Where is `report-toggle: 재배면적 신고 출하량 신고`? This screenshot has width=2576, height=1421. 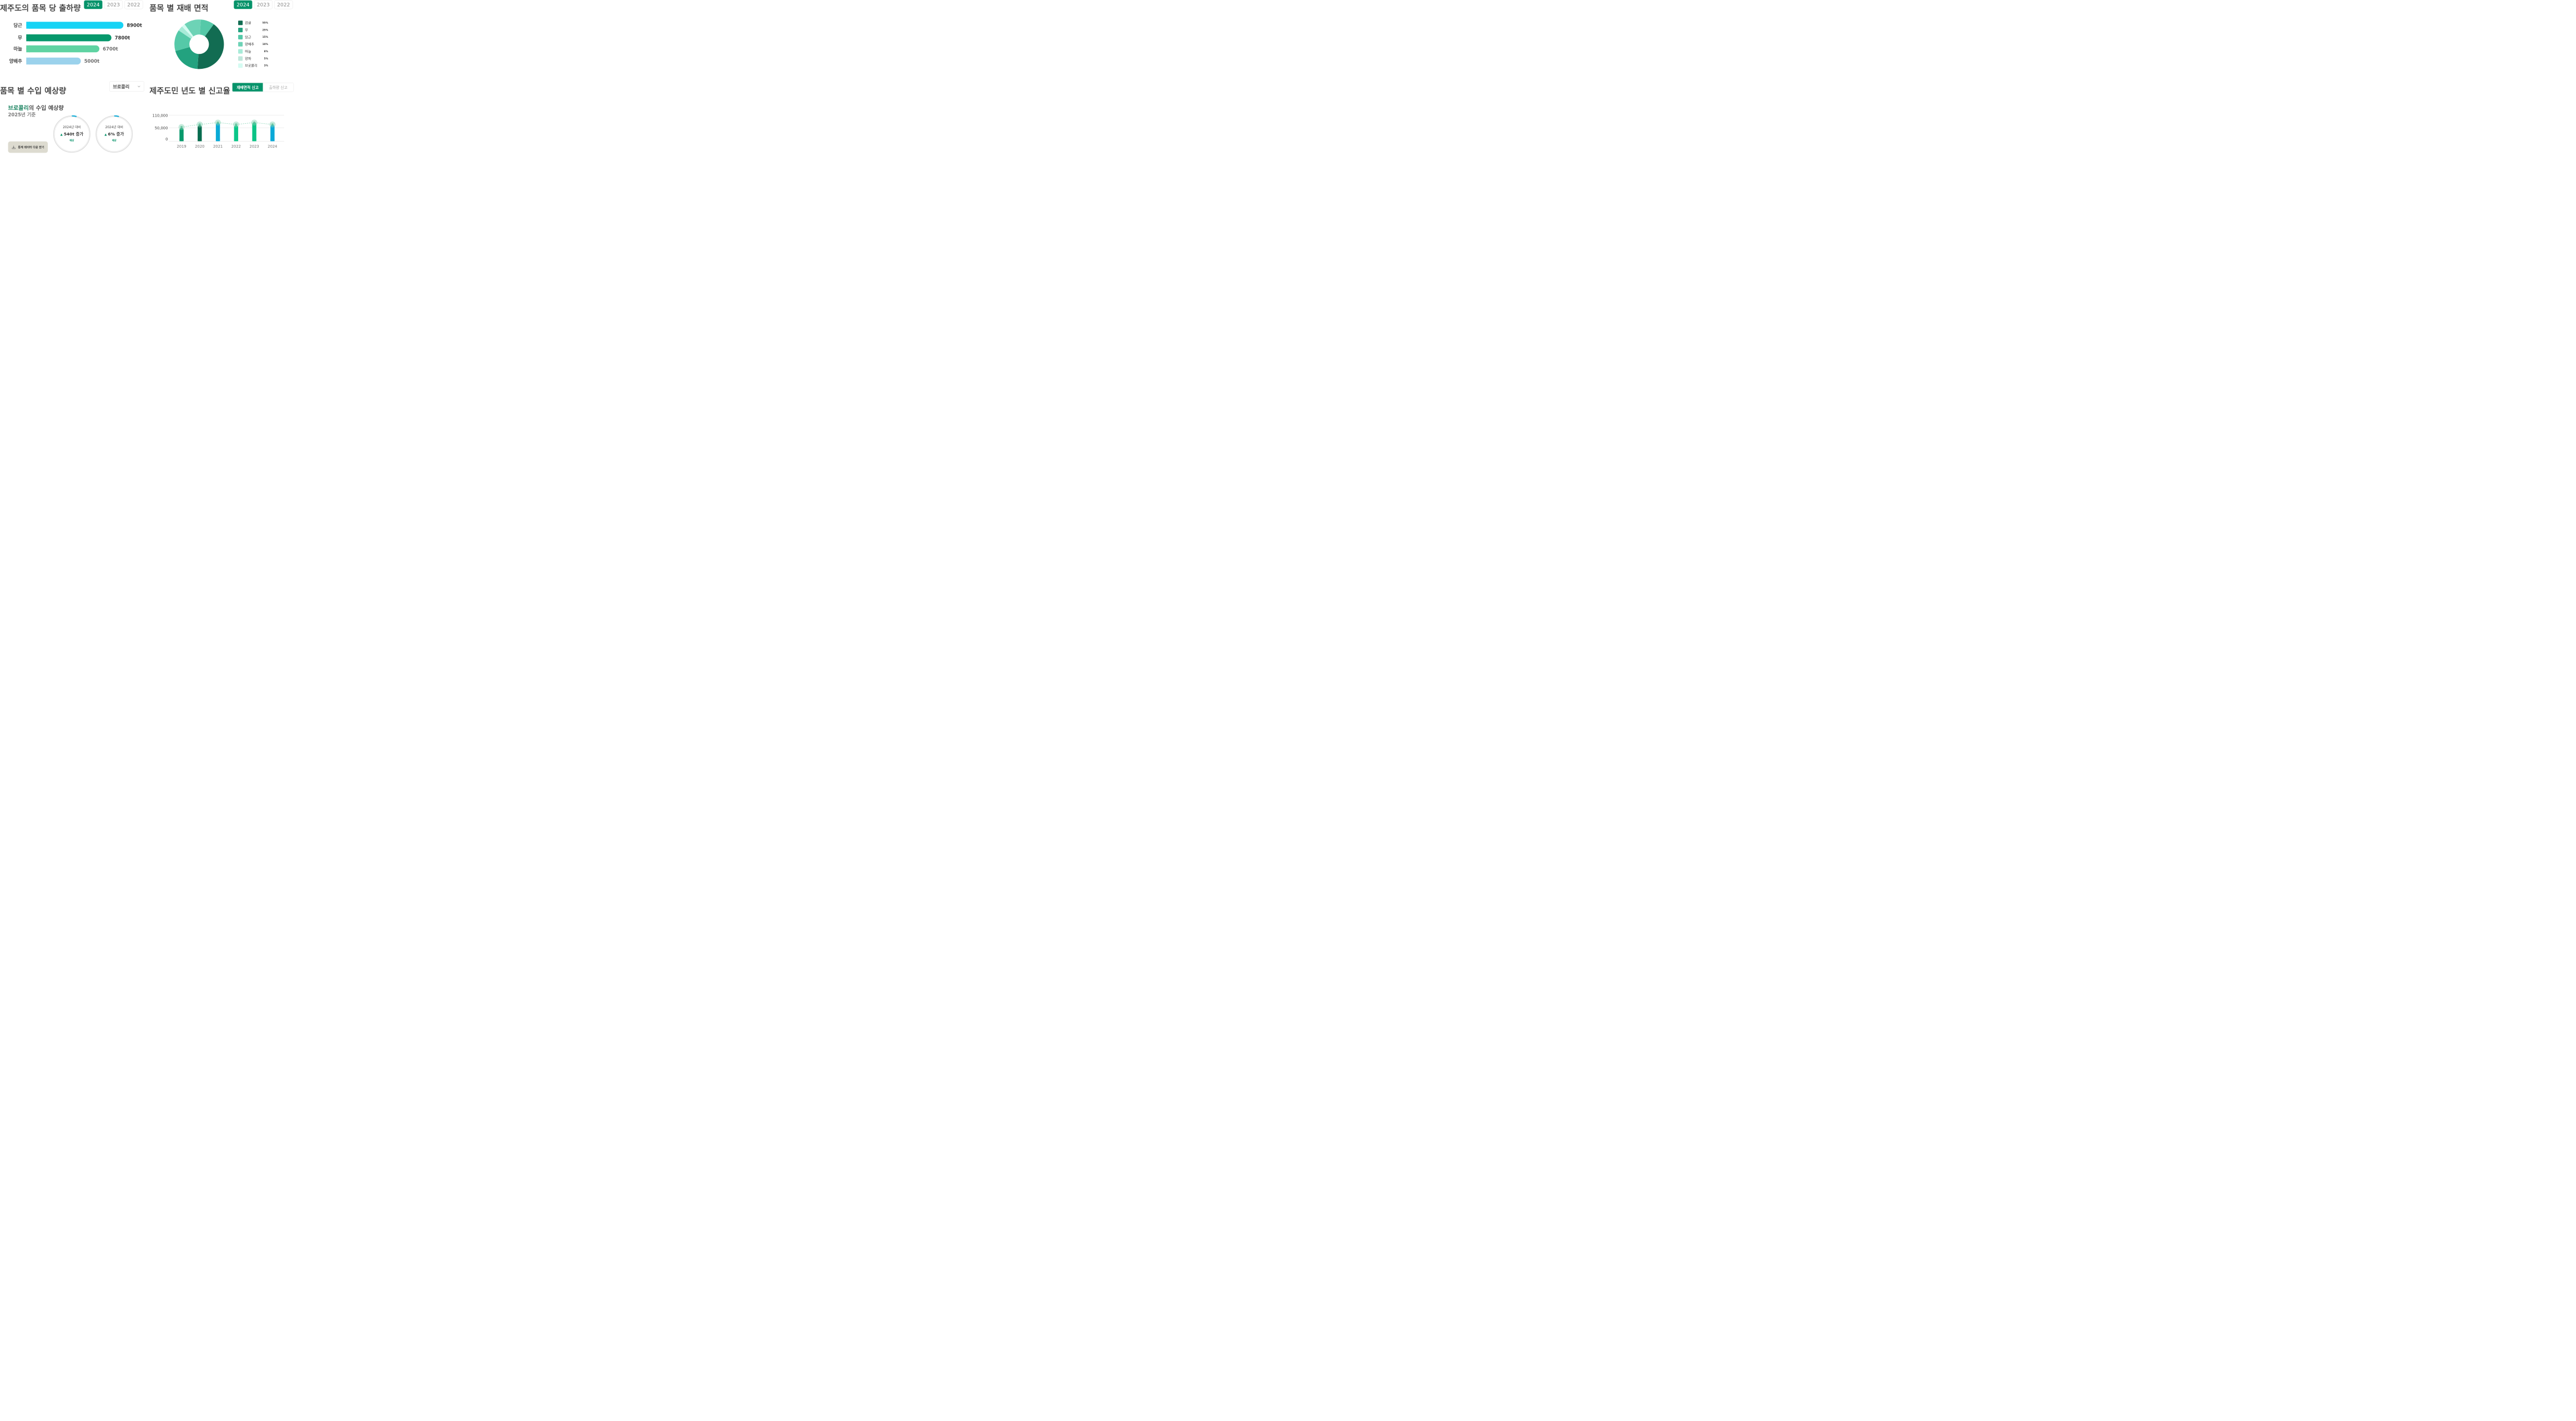
report-toggle: 재배면적 신고 출하량 신고 is located at coordinates (263, 87).